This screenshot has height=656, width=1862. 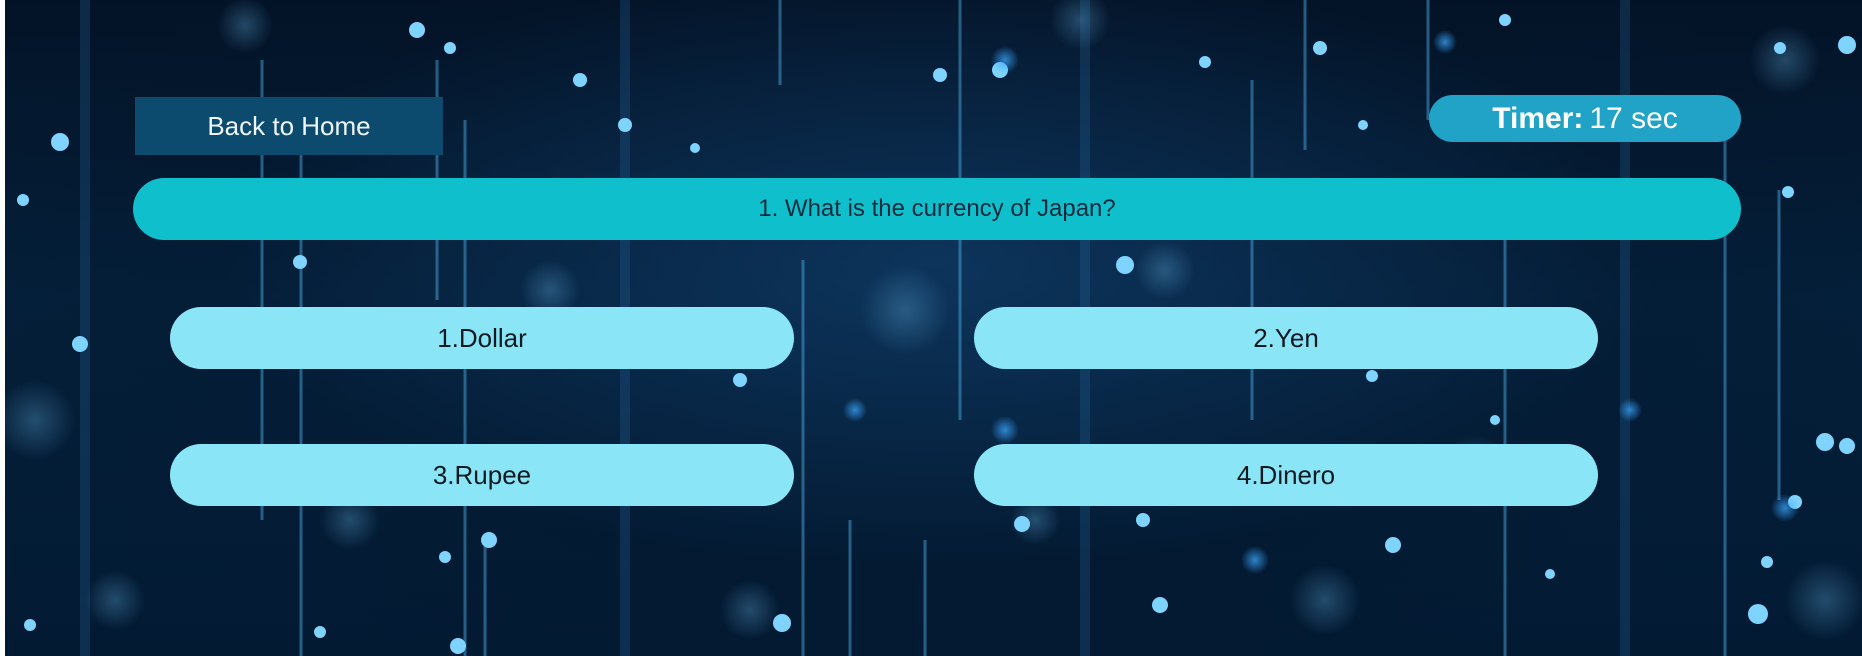 I want to click on answer-option-2: 2.Yen, so click(x=1286, y=338).